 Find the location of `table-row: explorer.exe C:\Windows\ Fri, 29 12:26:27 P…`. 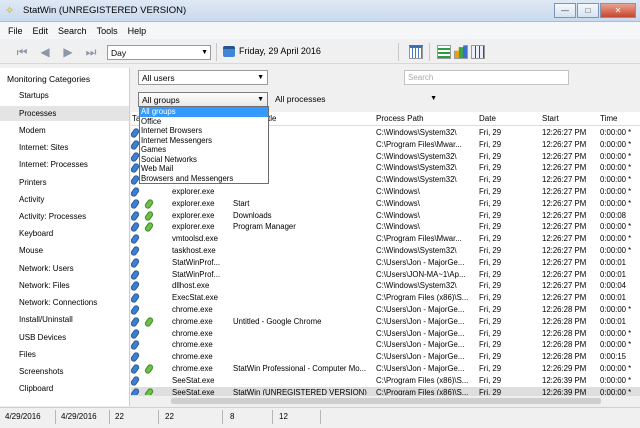

table-row: explorer.exe C:\Windows\ Fri, 29 12:26:27 P… is located at coordinates (385, 192).